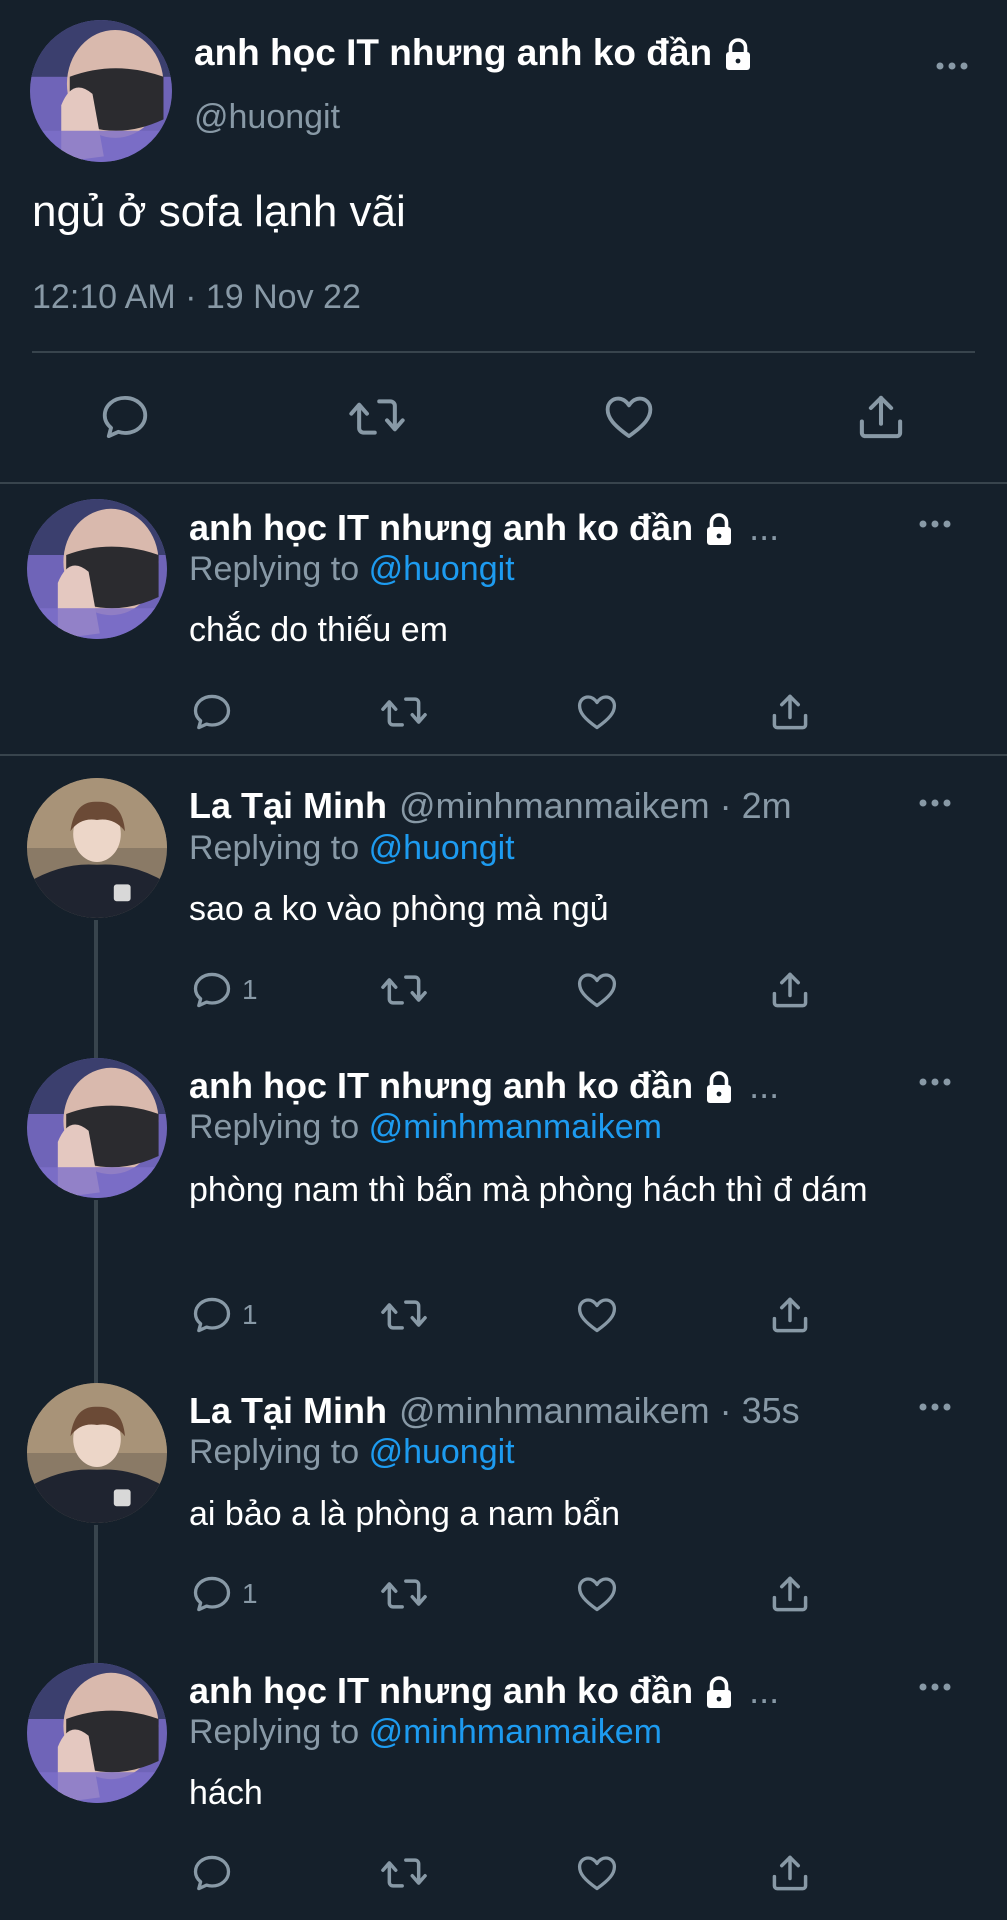  Describe the element at coordinates (756, 805) in the screenshot. I see `timestamp: · 2m` at that location.